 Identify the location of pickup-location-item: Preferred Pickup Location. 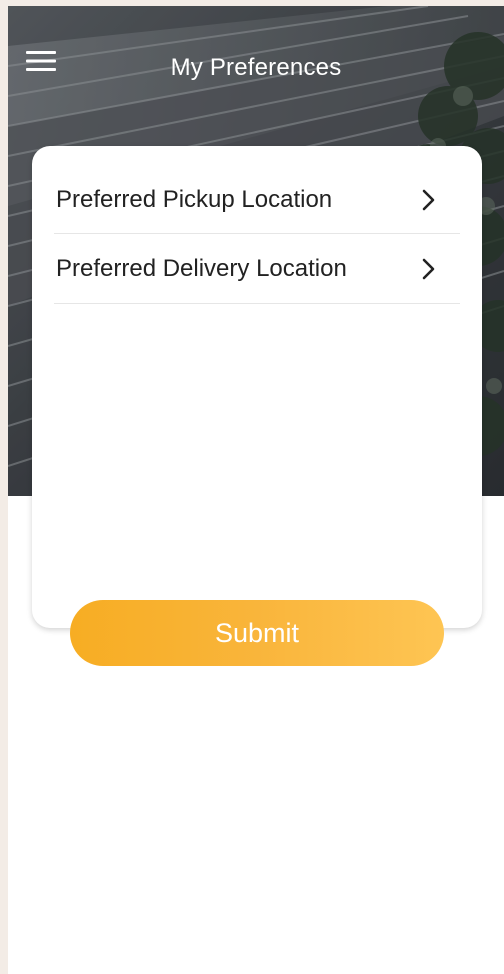
(257, 200).